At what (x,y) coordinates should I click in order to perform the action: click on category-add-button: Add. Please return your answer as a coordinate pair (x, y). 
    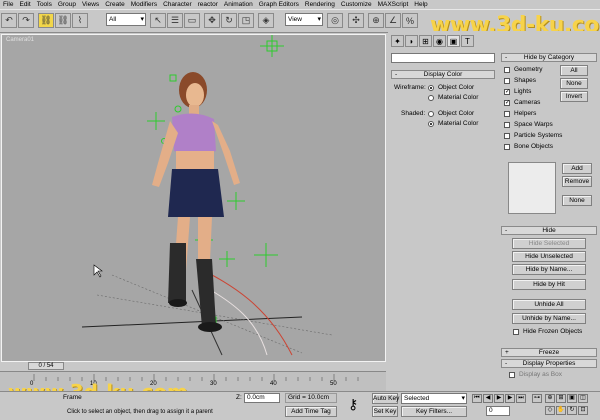
    Looking at the image, I should click on (577, 168).